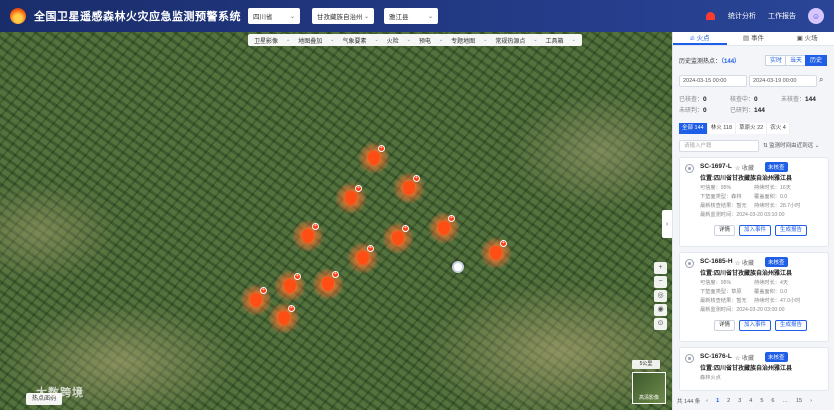 Image resolution: width=834 pixels, height=410 pixels. I want to click on app-title: 全国卫星遥感森林火灾应急监测预警系统, so click(137, 17).